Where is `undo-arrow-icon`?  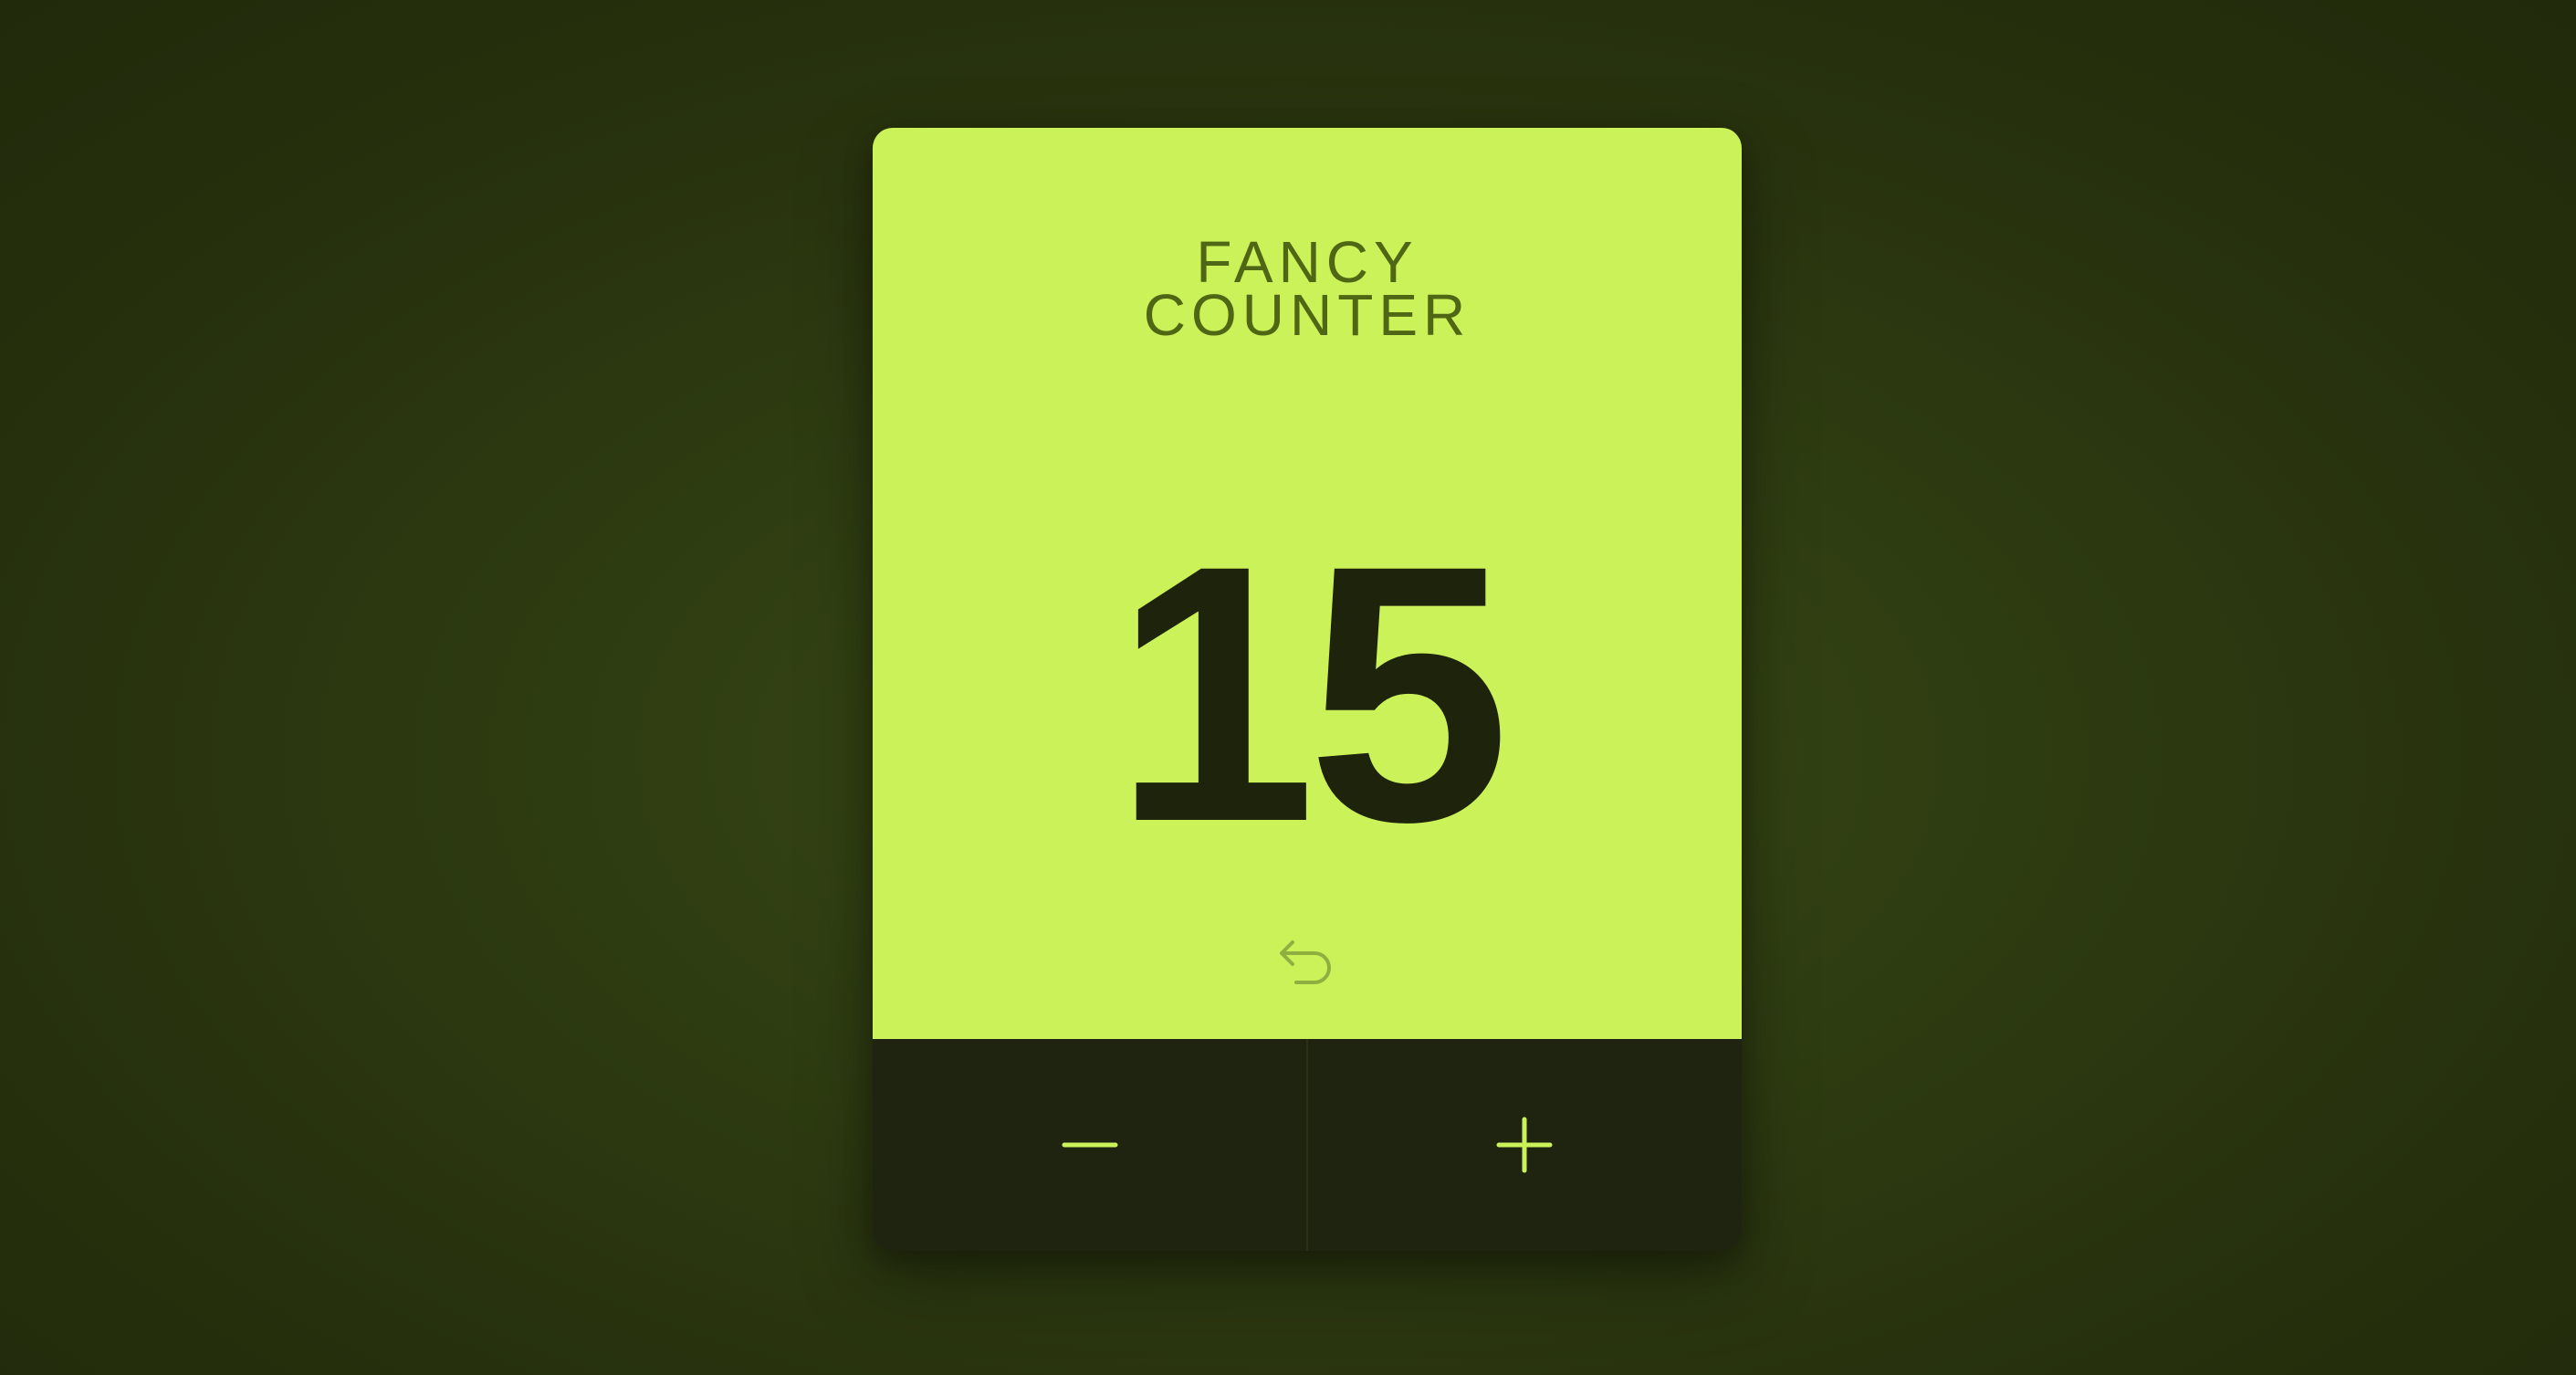
undo-arrow-icon is located at coordinates (1306, 962).